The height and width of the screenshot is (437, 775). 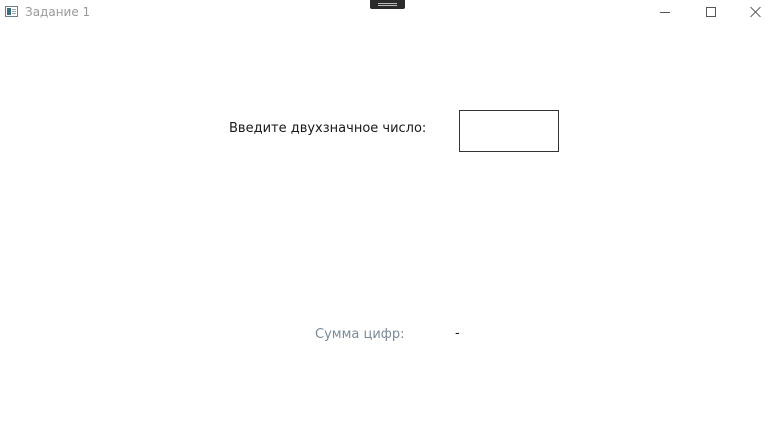 I want to click on minimize-button, so click(x=665, y=13).